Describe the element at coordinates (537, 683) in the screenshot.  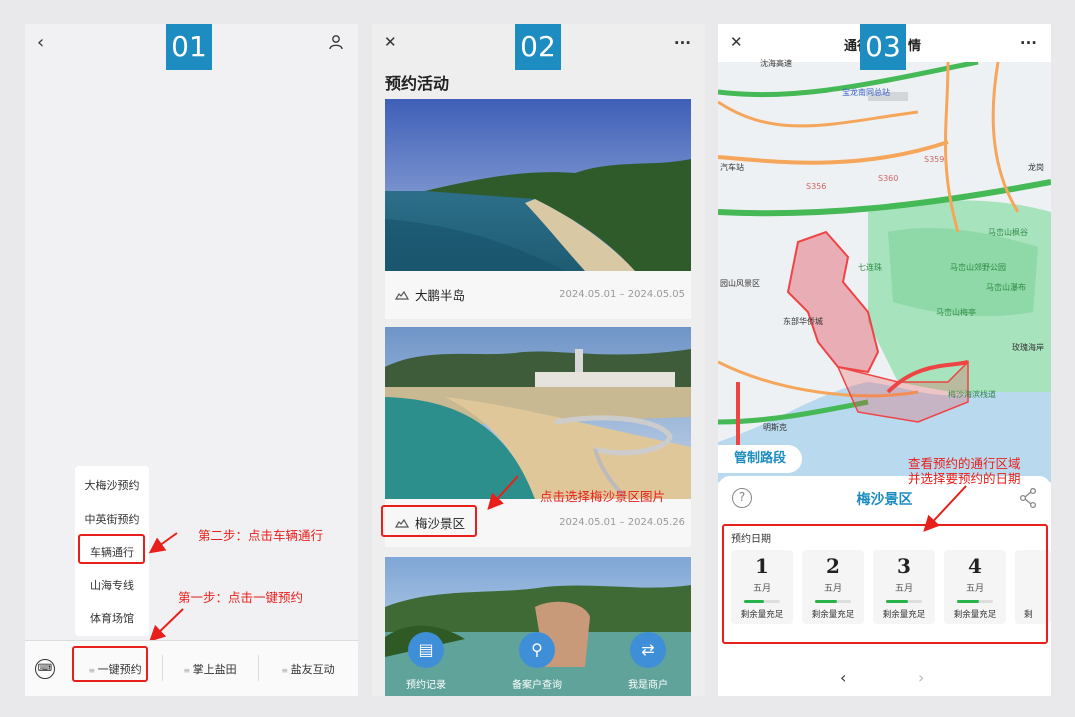
I see `search-label: 备案户查询` at that location.